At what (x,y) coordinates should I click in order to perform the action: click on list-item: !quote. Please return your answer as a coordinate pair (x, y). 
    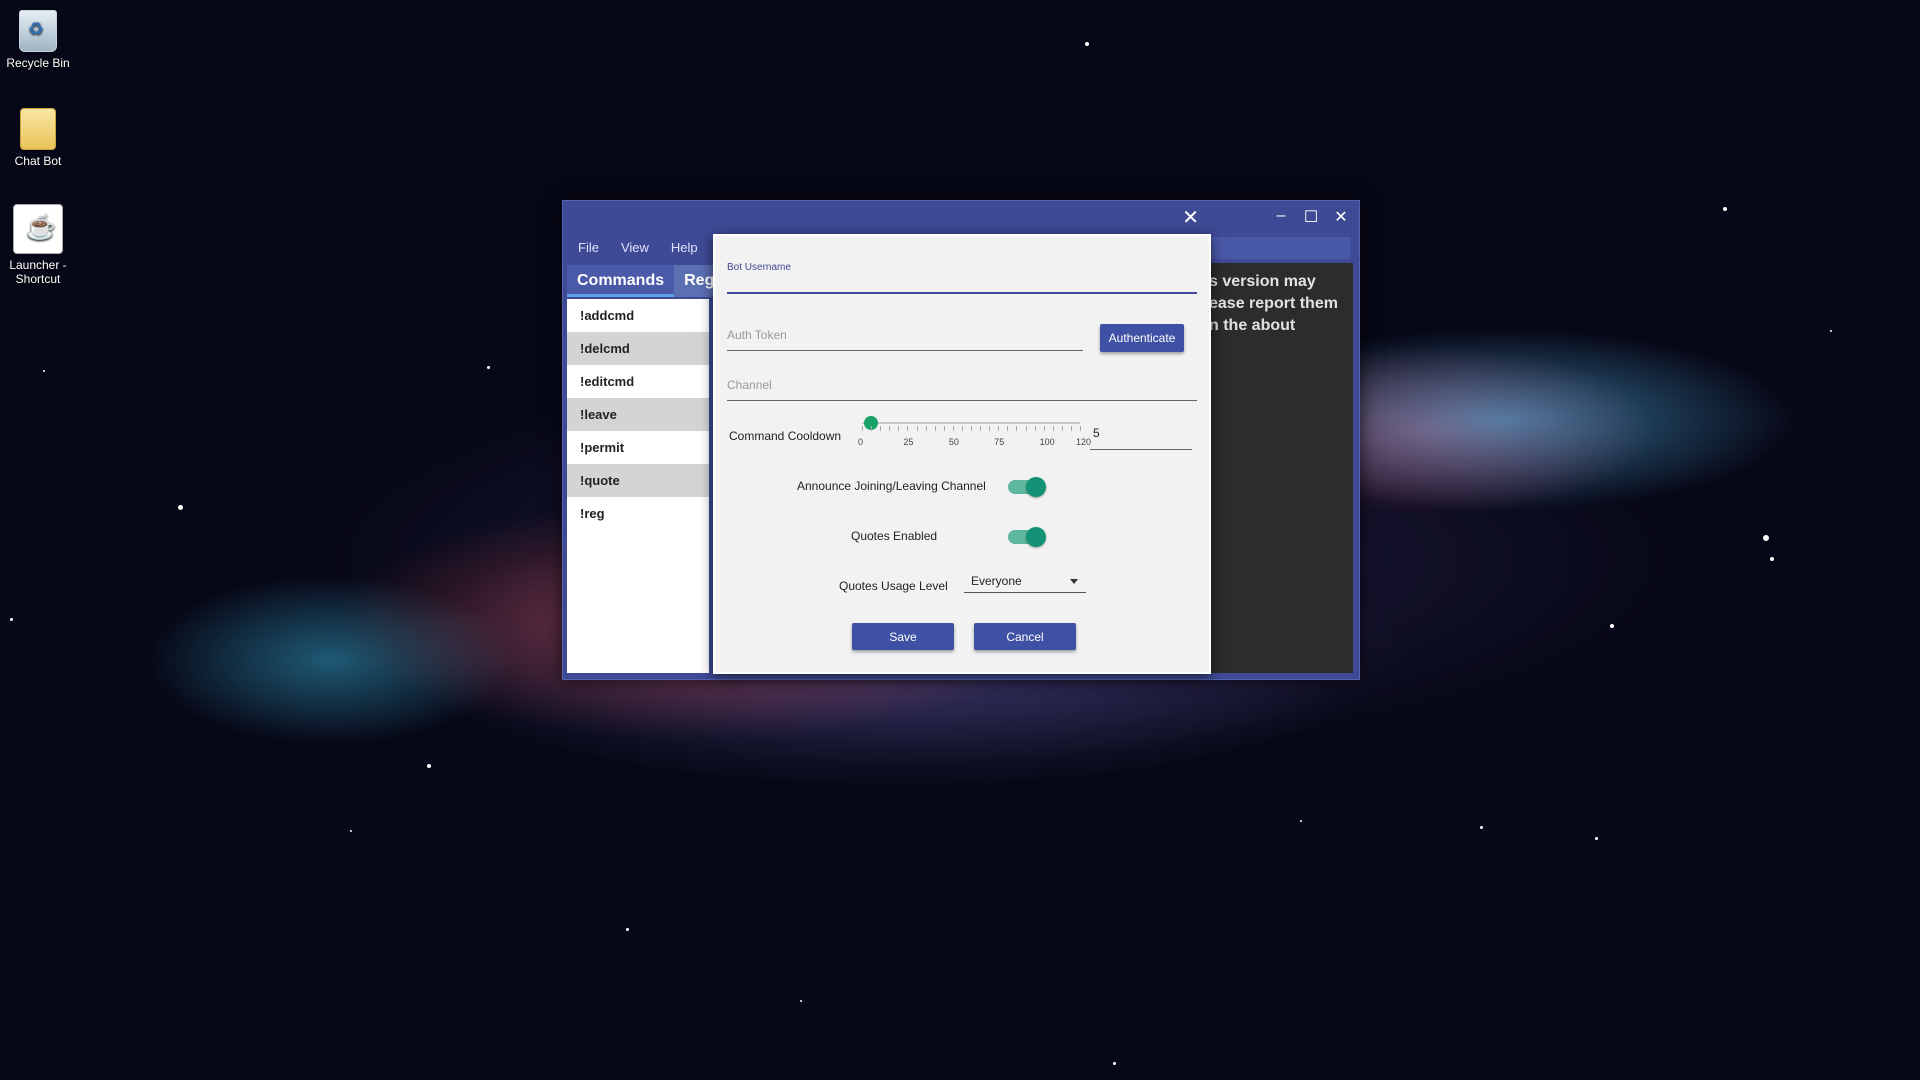
    Looking at the image, I should click on (638, 480).